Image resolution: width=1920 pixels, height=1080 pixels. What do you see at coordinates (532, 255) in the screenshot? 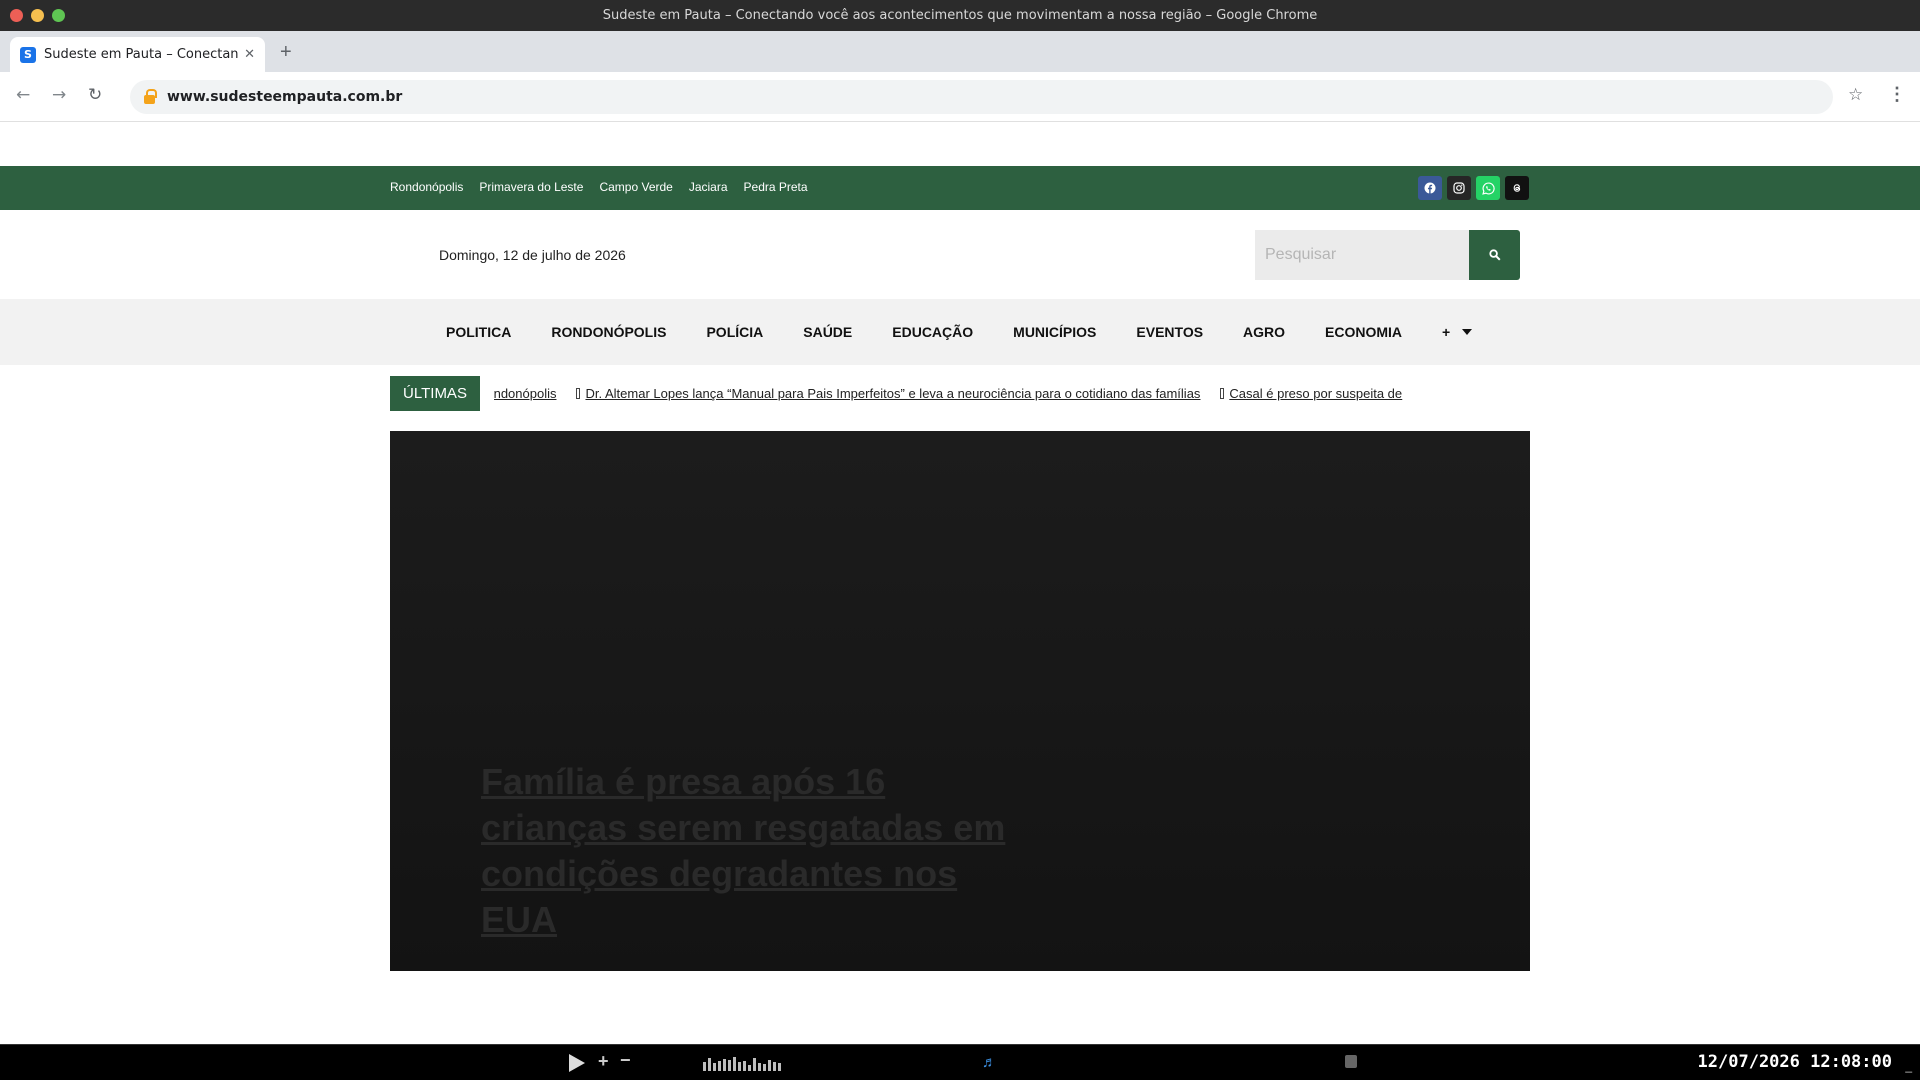
I see `current-date: Domingo, 12 de julho de 2026` at bounding box center [532, 255].